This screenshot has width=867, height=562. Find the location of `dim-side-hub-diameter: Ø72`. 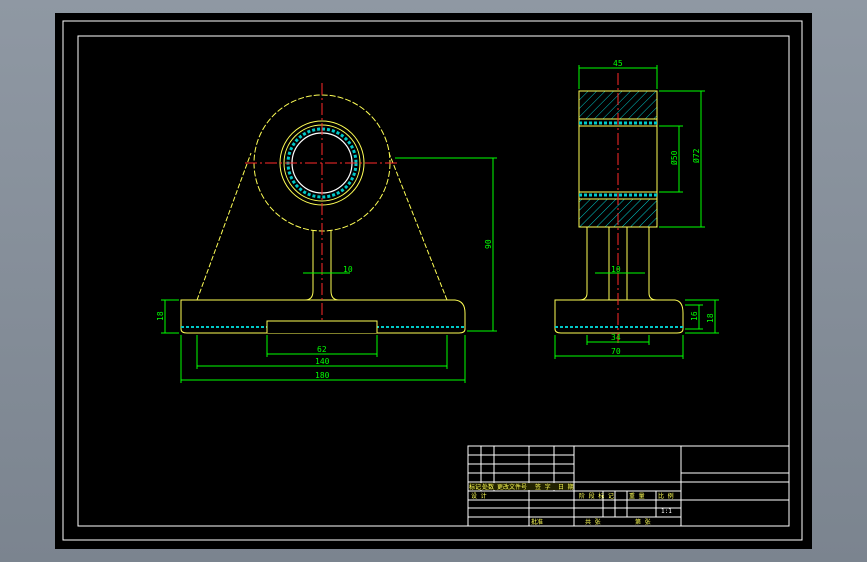

dim-side-hub-diameter: Ø72 is located at coordinates (696, 155).